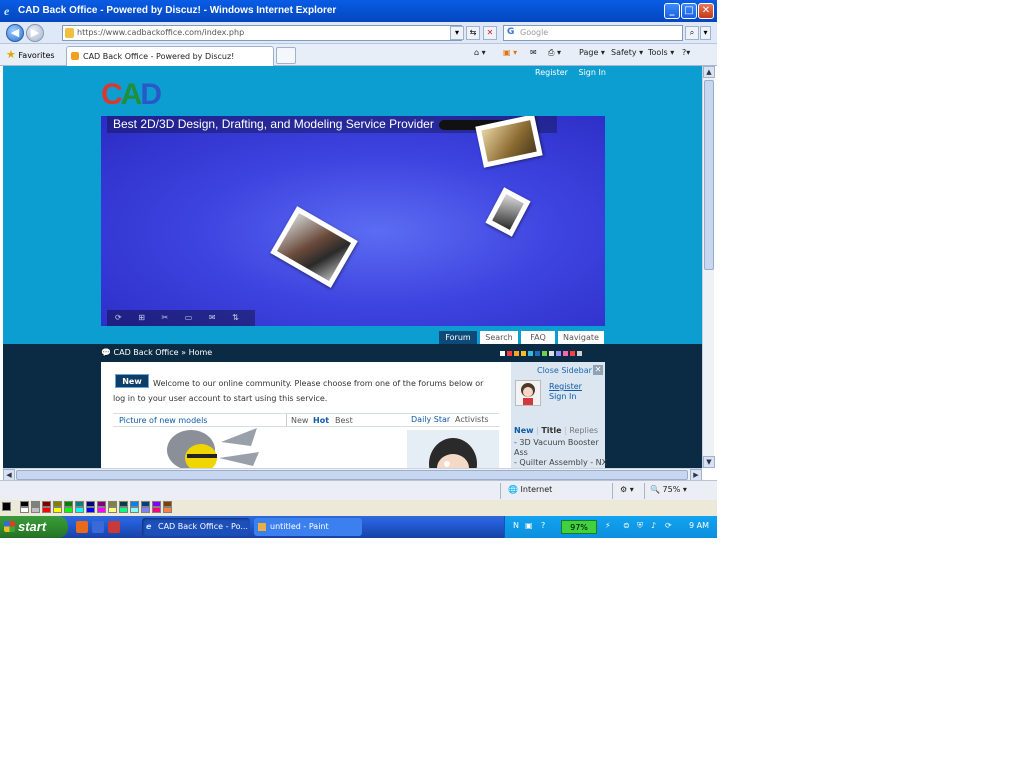 This screenshot has height=768, width=1024. Describe the element at coordinates (627, 52) in the screenshot. I see `safety-menu: Safety ▾` at that location.